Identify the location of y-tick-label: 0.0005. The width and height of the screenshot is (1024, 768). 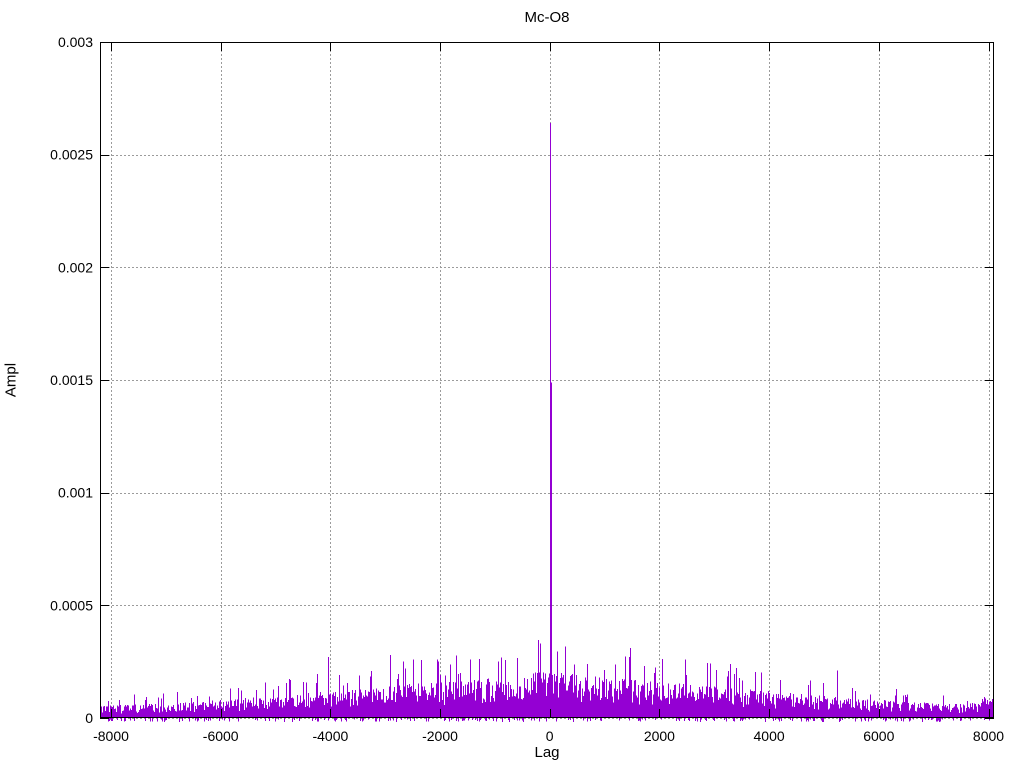
(71, 605).